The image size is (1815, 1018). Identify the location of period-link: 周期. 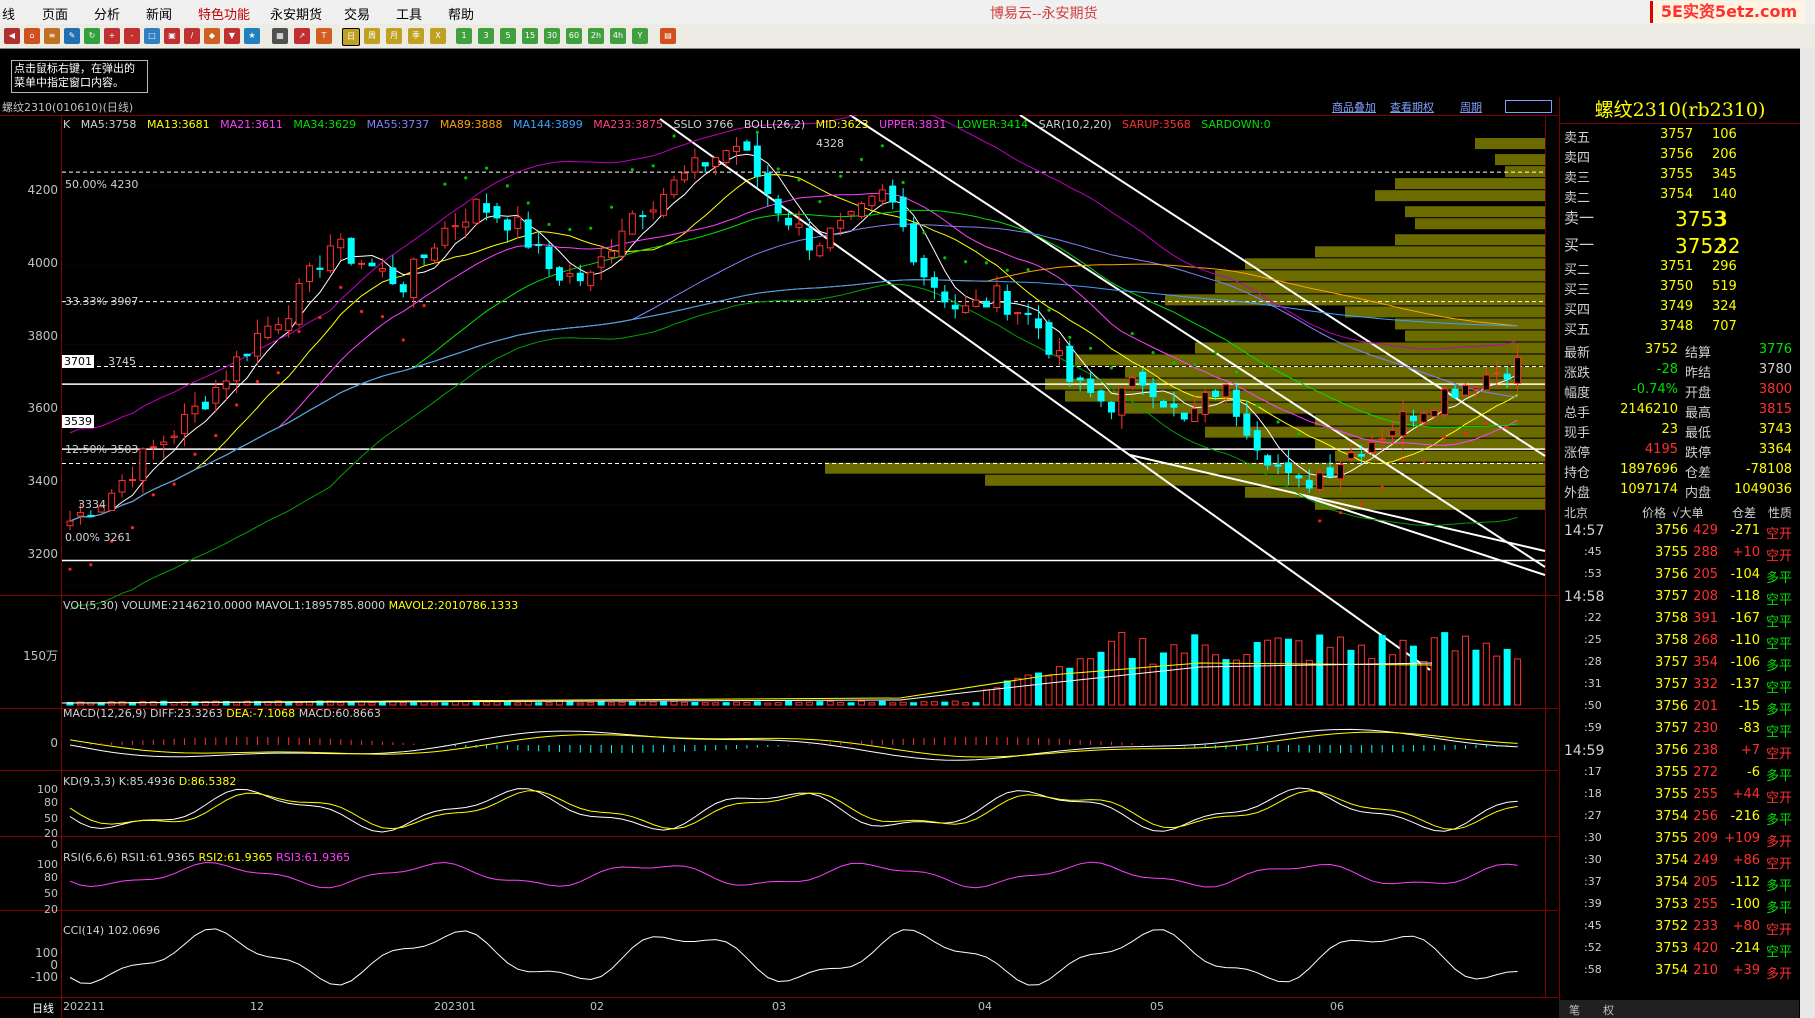
(1471, 107).